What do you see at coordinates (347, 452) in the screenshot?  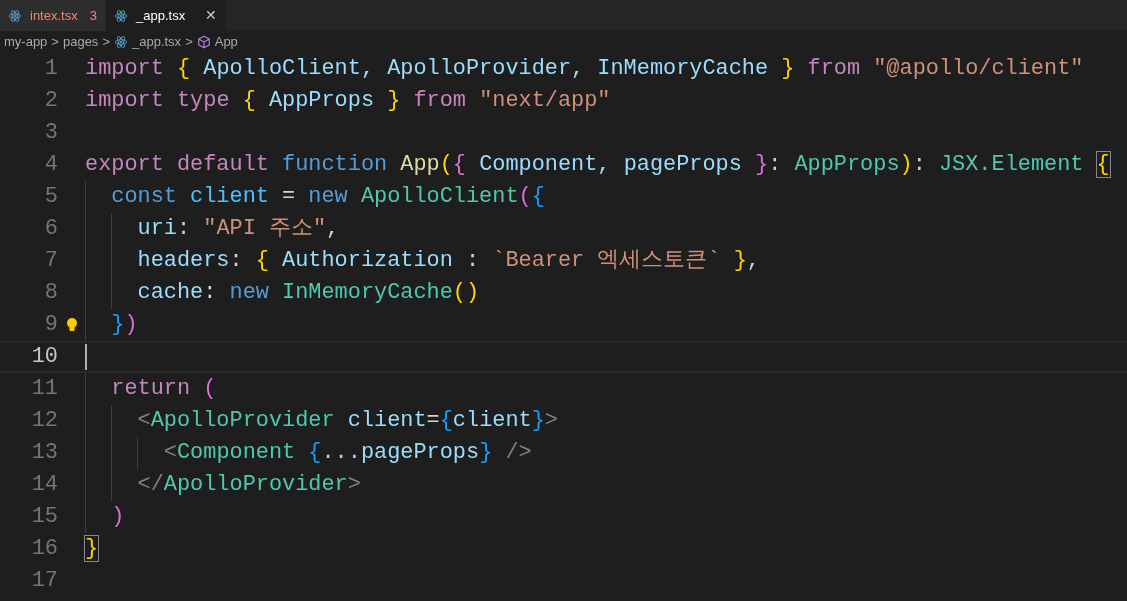 I see `code-line: <Component {...pageProps} />` at bounding box center [347, 452].